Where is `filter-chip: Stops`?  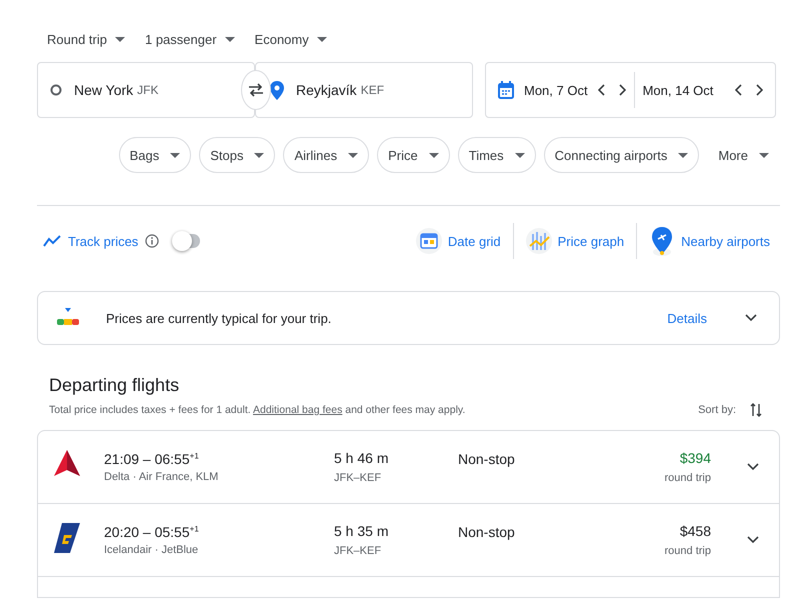
filter-chip: Stops is located at coordinates (237, 155).